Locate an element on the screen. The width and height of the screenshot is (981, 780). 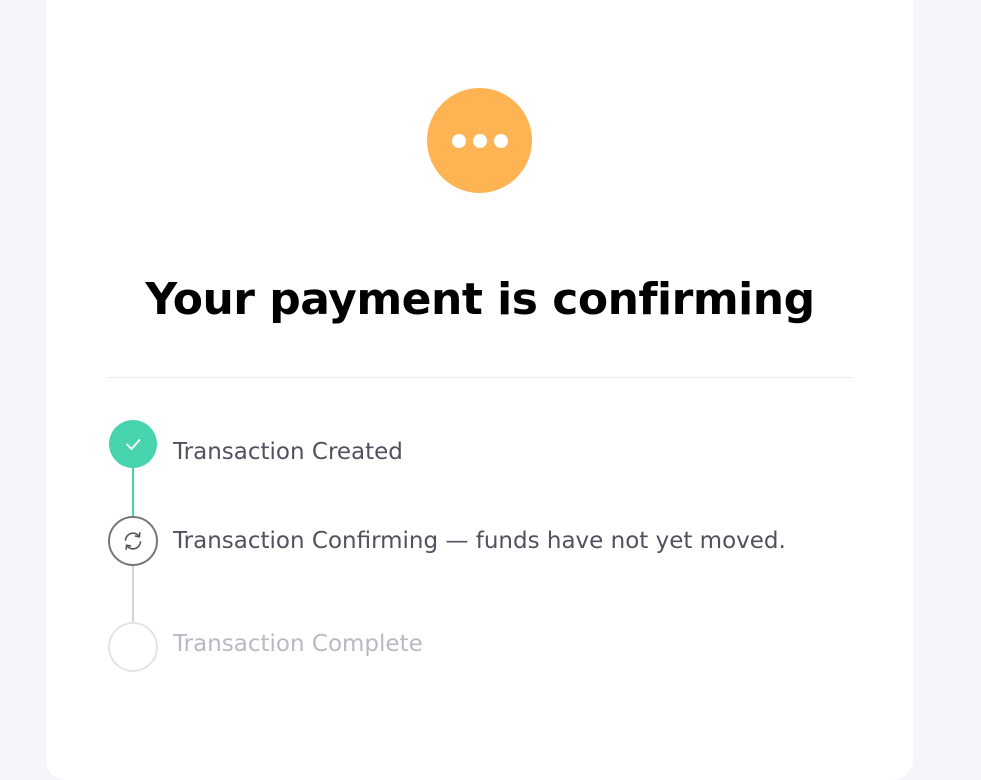
refresh-icon is located at coordinates (133, 541).